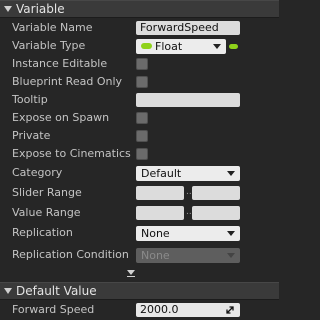  Describe the element at coordinates (46, 212) in the screenshot. I see `value-range-label: Value Range` at that location.